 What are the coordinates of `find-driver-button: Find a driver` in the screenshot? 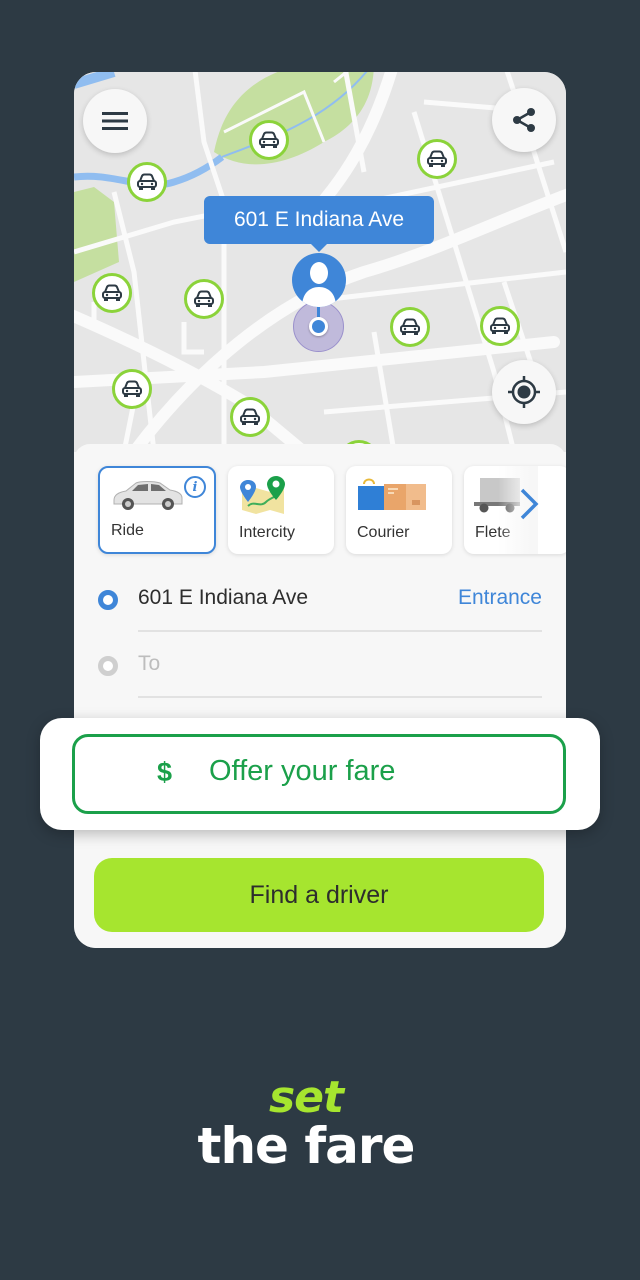 It's located at (319, 895).